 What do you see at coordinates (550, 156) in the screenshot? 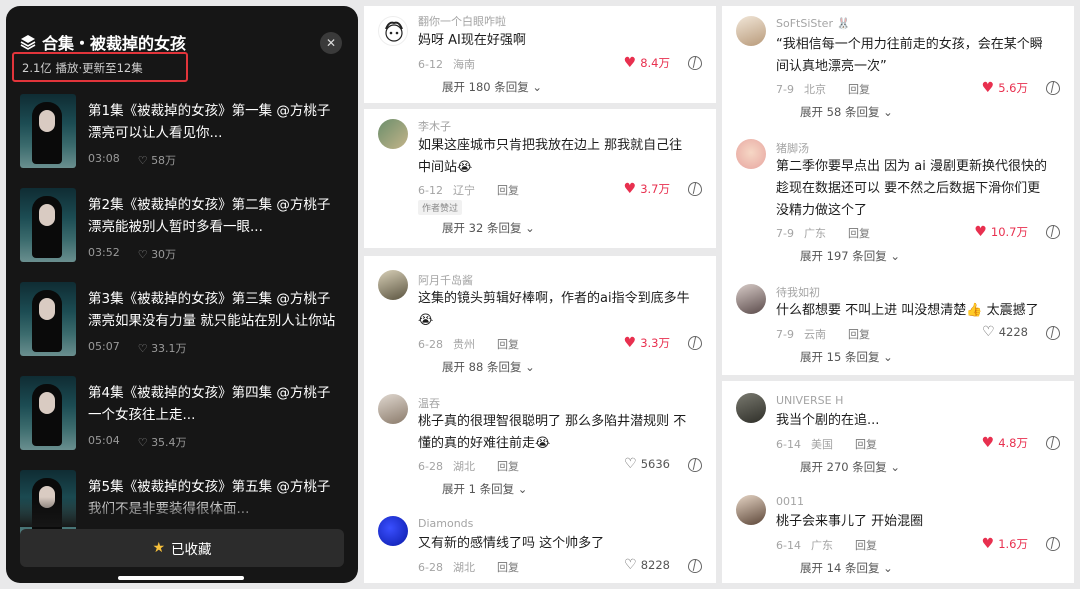
I see `comment-text: 如果这座城市只肯把我放在边上 那我就自己往中间站😭` at bounding box center [550, 156].